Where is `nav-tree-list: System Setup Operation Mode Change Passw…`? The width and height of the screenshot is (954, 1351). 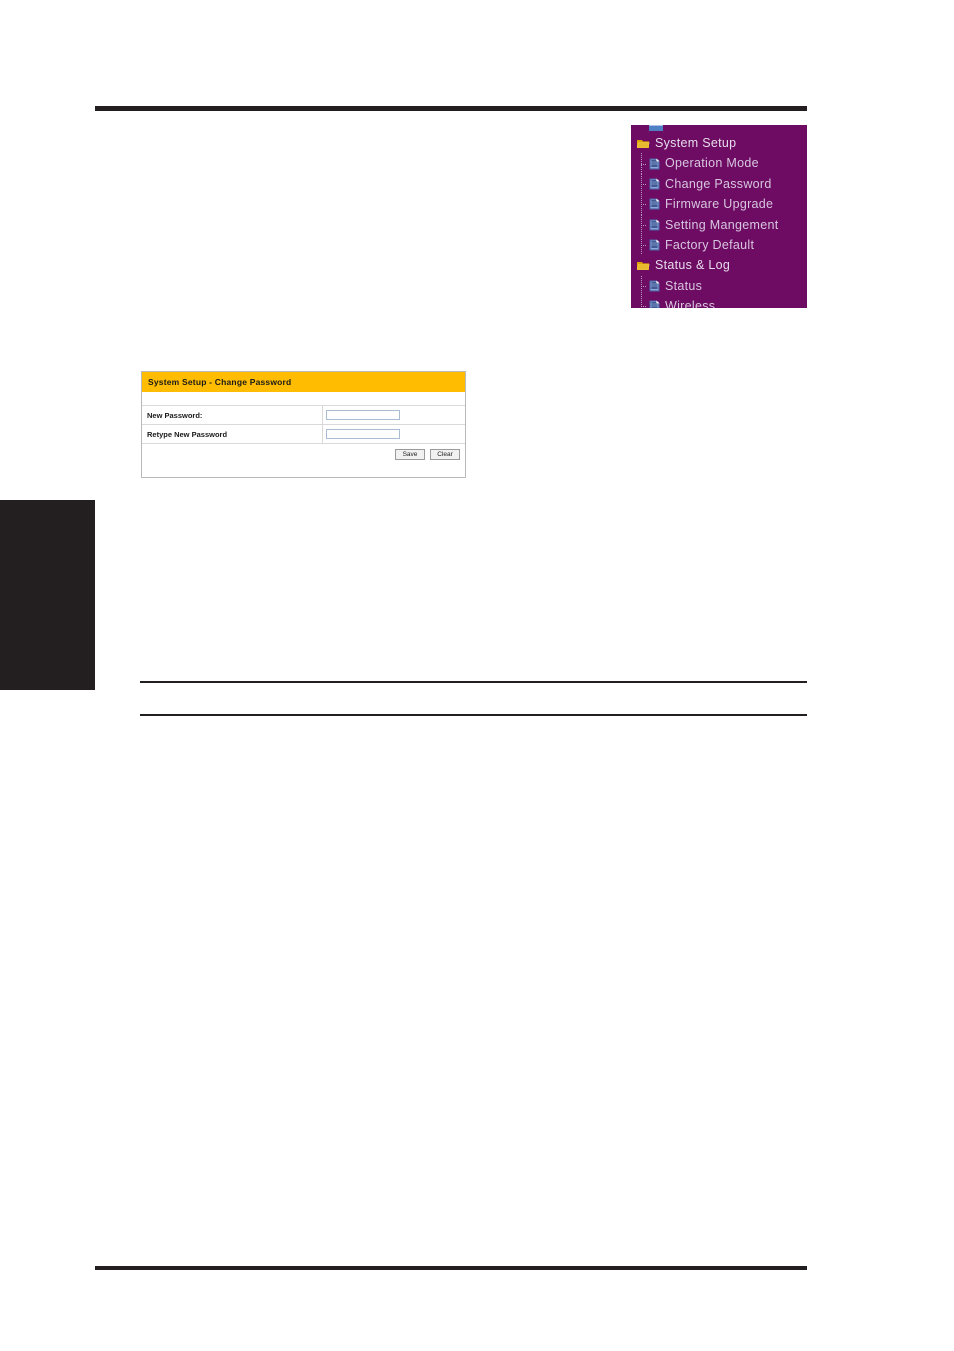 nav-tree-list: System Setup Operation Mode Change Passw… is located at coordinates (719, 220).